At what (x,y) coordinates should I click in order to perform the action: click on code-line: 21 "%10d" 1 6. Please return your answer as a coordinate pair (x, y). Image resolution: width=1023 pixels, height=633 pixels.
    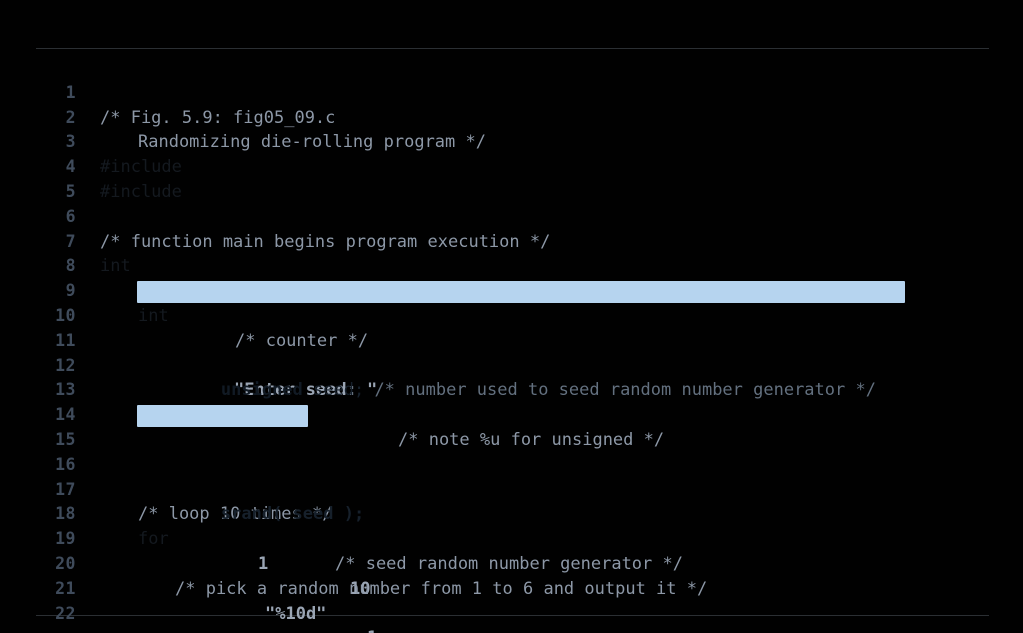
    Looking at the image, I should click on (511, 592).